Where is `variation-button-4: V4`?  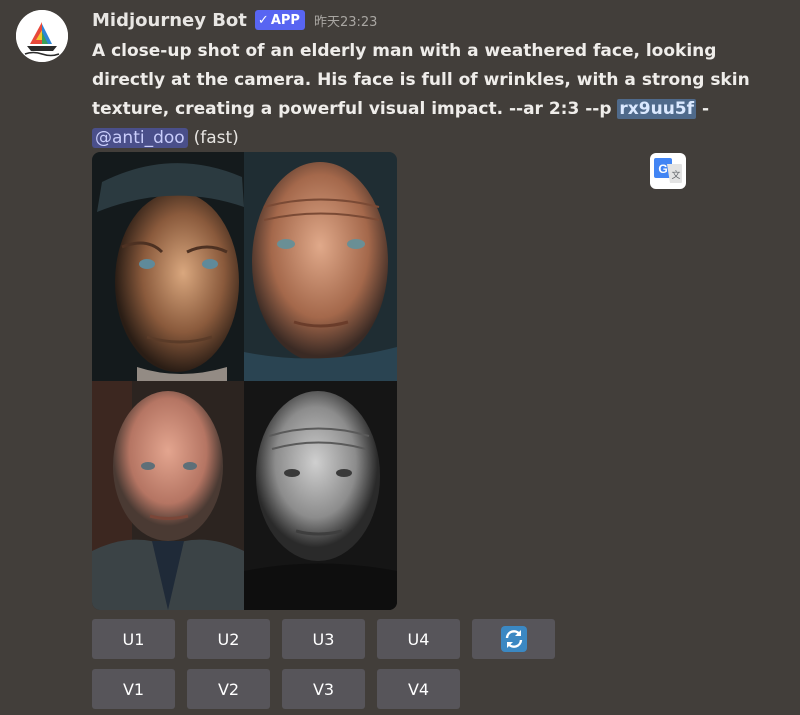 variation-button-4: V4 is located at coordinates (418, 689).